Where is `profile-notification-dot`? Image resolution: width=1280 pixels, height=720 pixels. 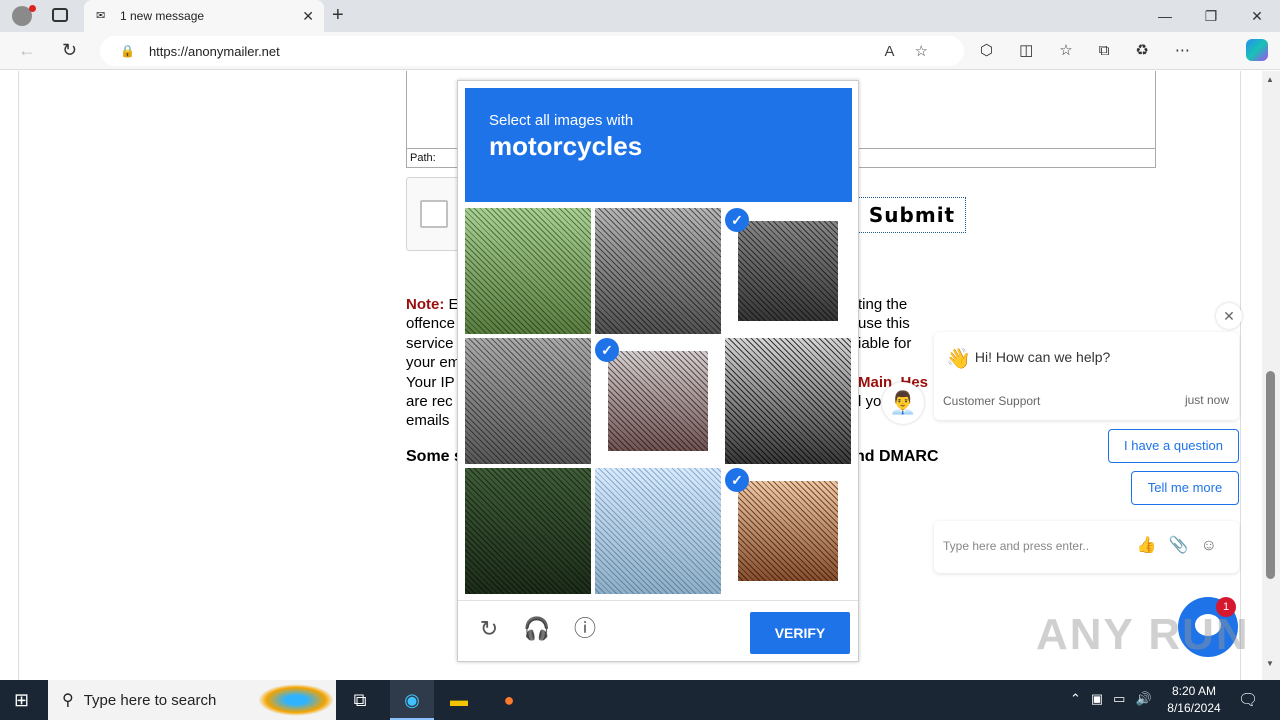
profile-notification-dot is located at coordinates (32, 8).